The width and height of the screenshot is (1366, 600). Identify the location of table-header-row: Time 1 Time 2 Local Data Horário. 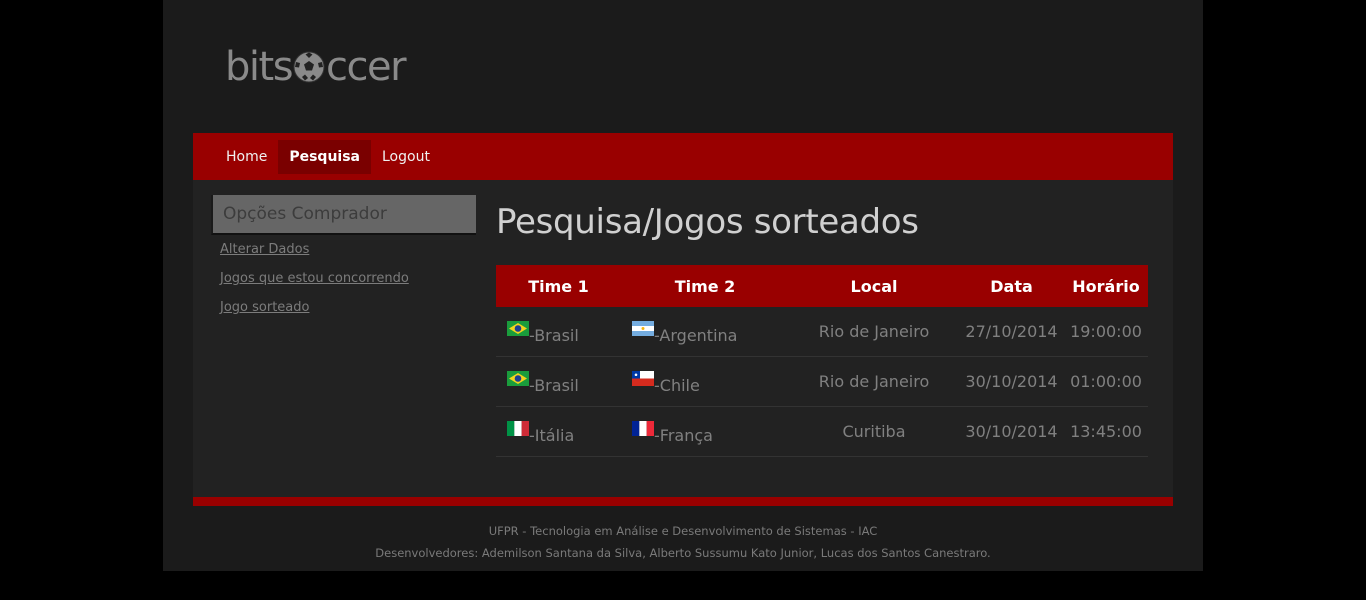
(822, 286).